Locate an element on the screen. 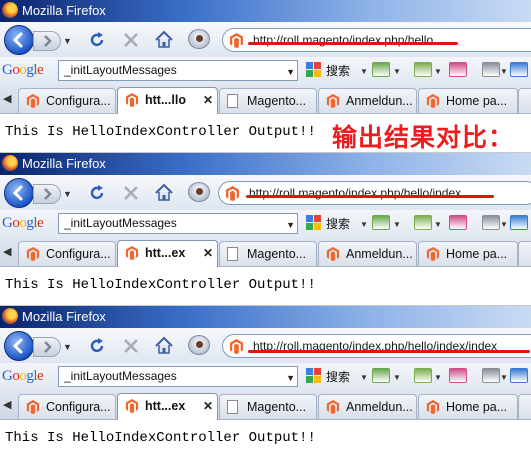 Image resolution: width=531 pixels, height=453 pixels. page-content: This Is HelloIndexController Output!! is located at coordinates (265, 286).